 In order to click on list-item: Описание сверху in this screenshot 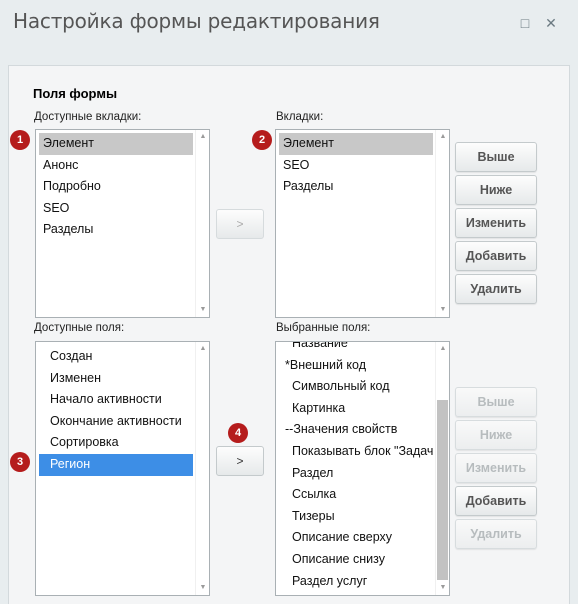, I will do `click(356, 538)`.